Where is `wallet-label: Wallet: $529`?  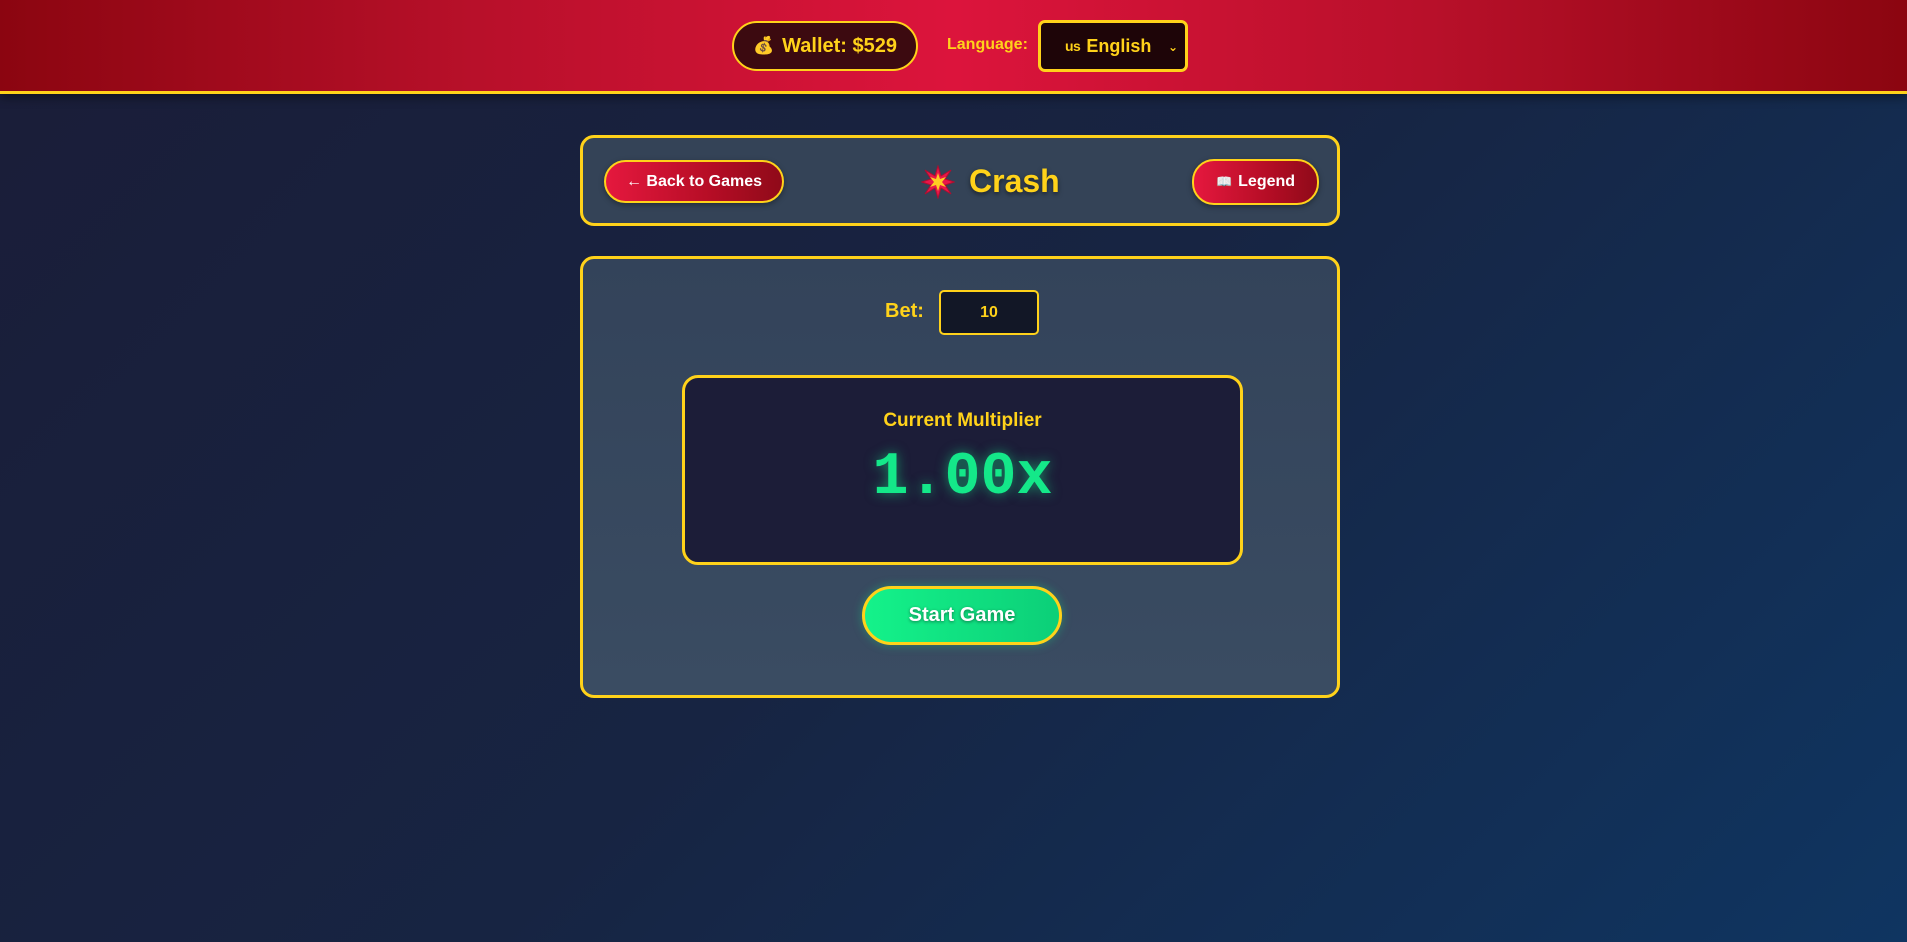 wallet-label: Wallet: $529 is located at coordinates (840, 45).